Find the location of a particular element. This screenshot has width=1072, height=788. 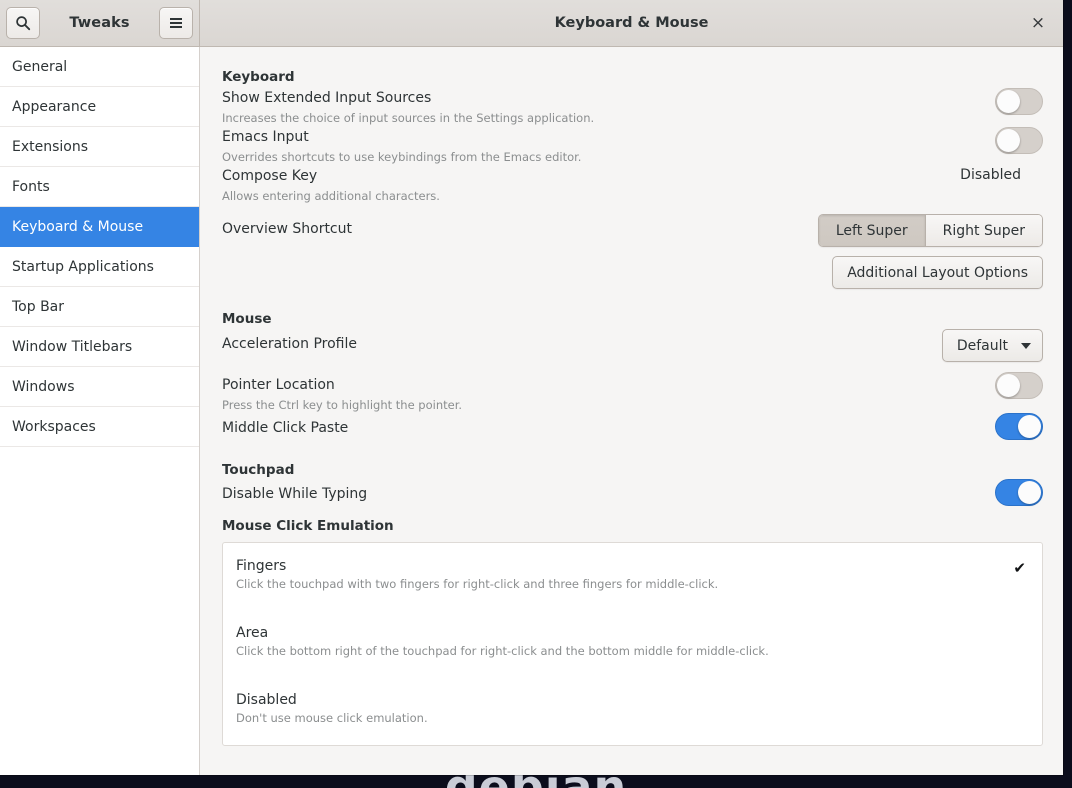

hamburger-menu-icon is located at coordinates (176, 23).